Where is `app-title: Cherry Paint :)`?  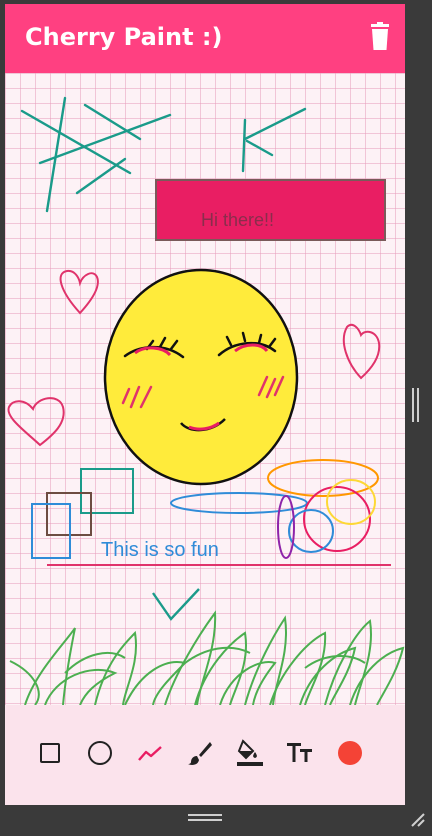
app-title: Cherry Paint :) is located at coordinates (124, 37).